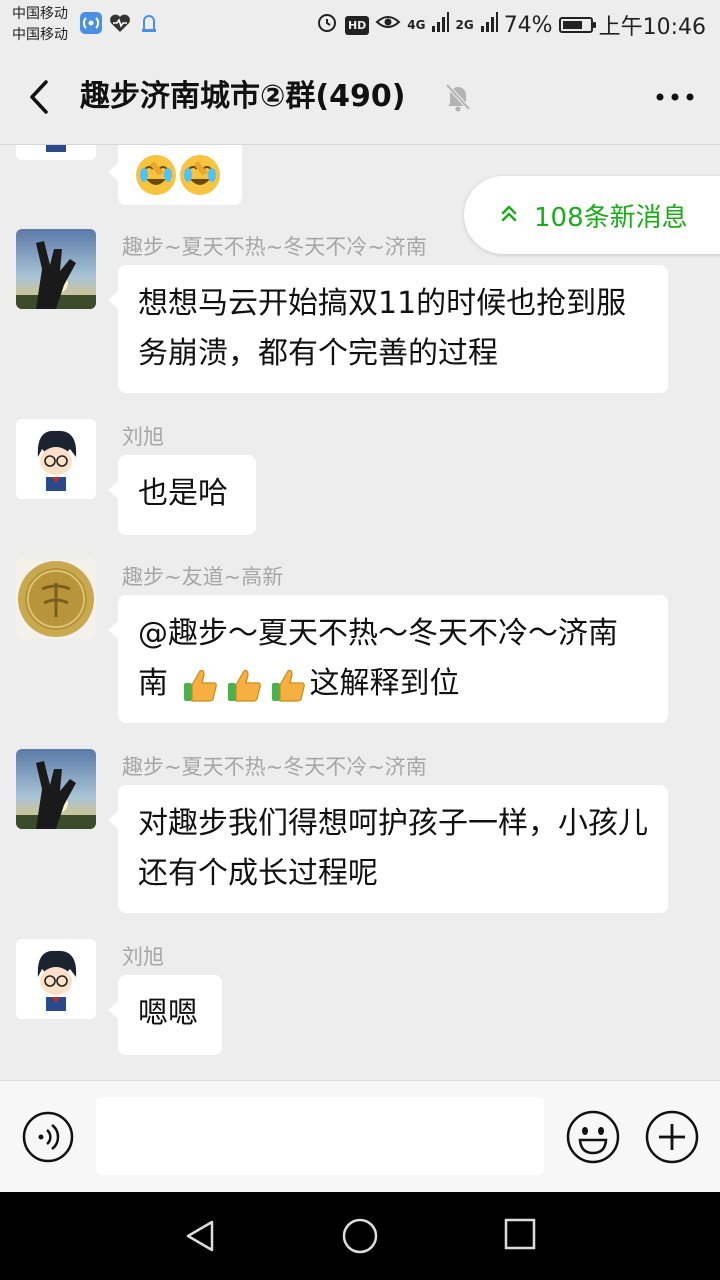 The width and height of the screenshot is (720, 1280). I want to click on thumbs-up-group, so click(244, 684).